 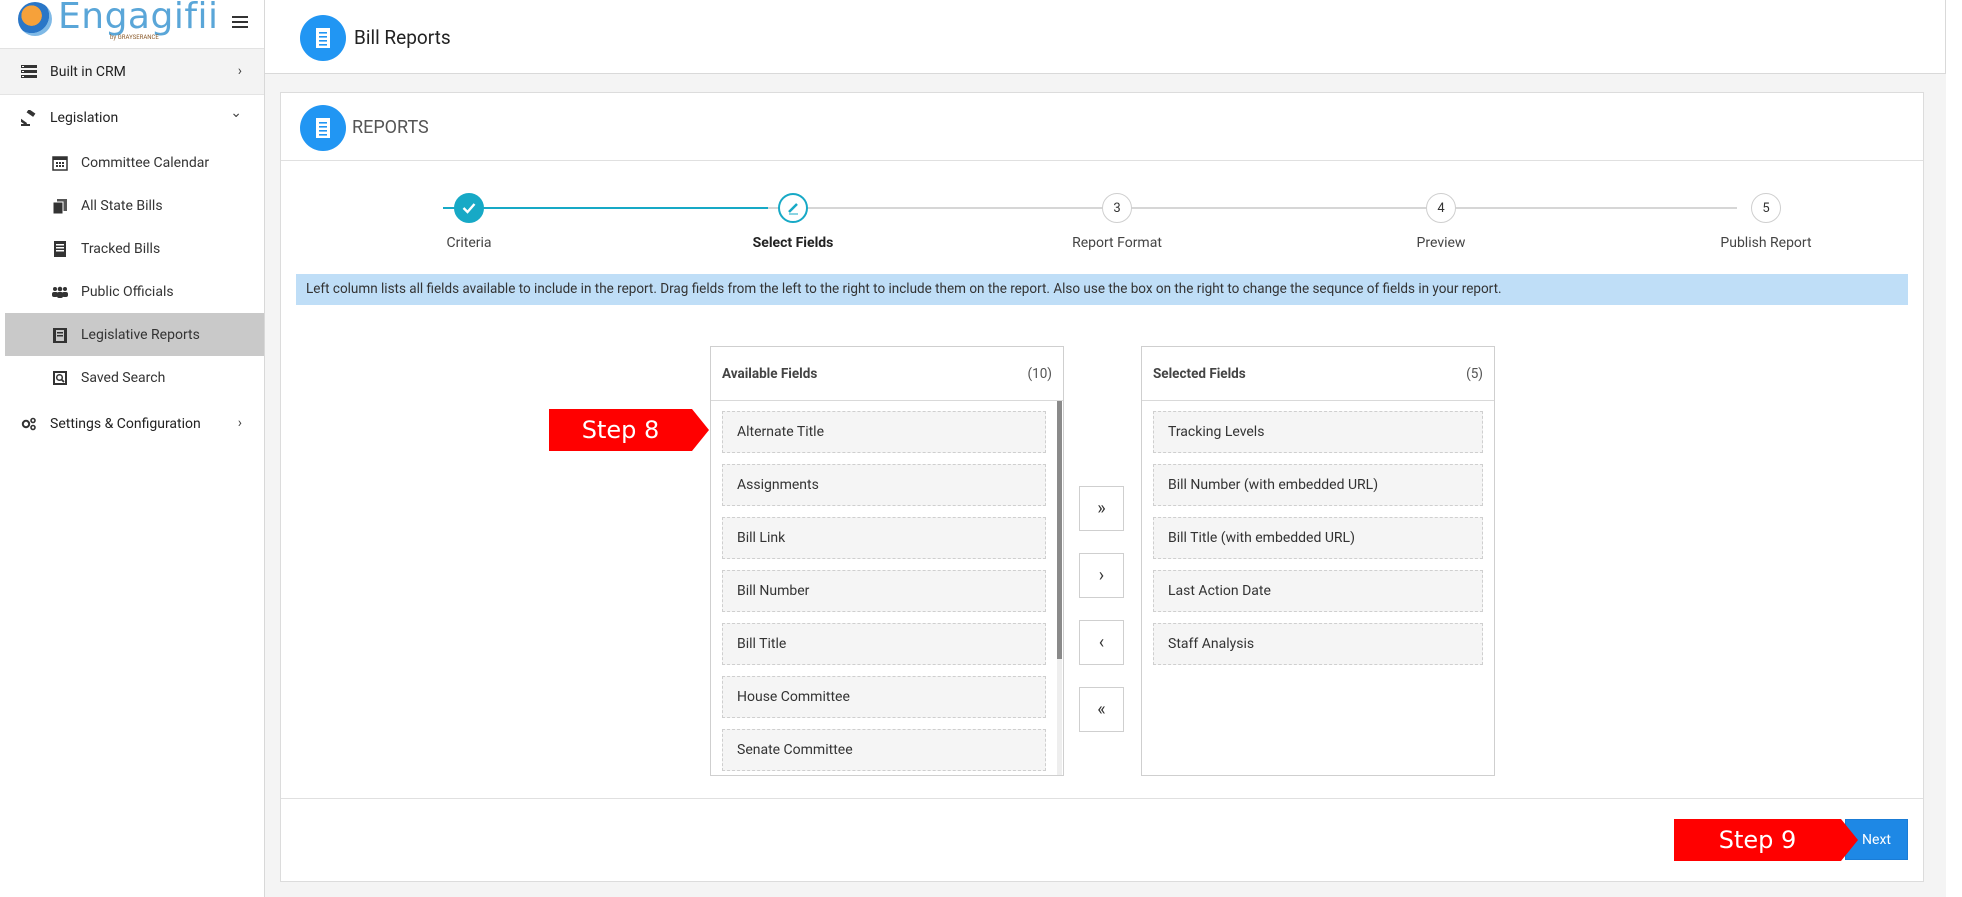 What do you see at coordinates (1441, 208) in the screenshot?
I see `step-number: 4` at bounding box center [1441, 208].